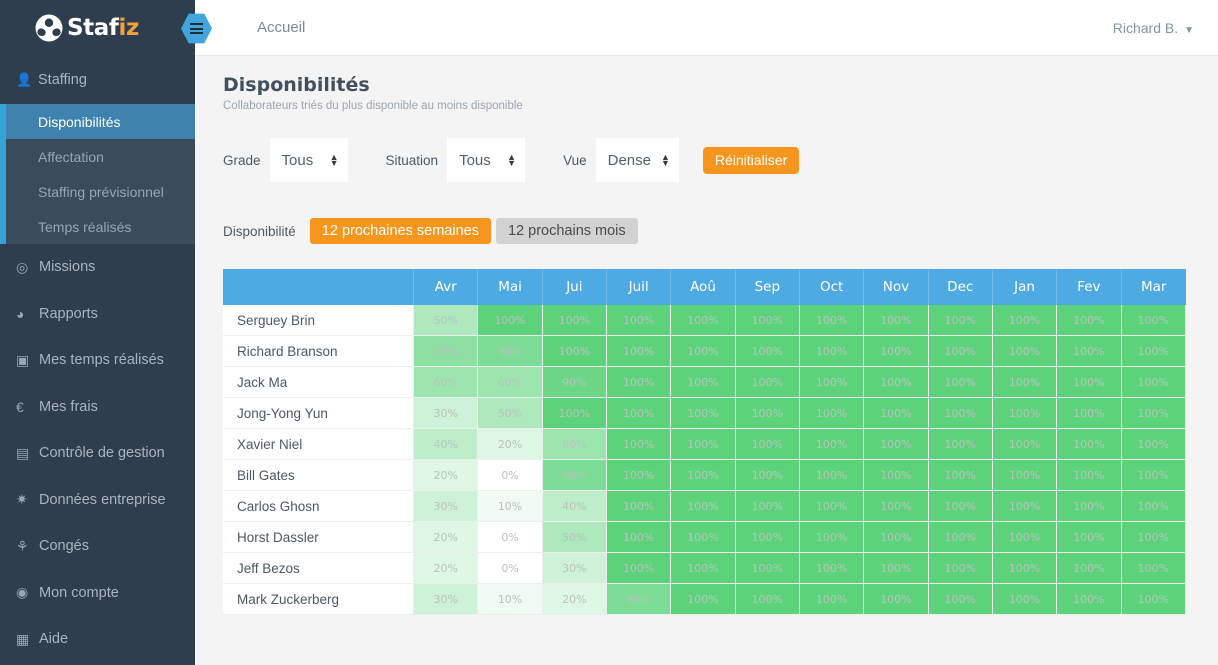  I want to click on table-header-month: Jui, so click(575, 287).